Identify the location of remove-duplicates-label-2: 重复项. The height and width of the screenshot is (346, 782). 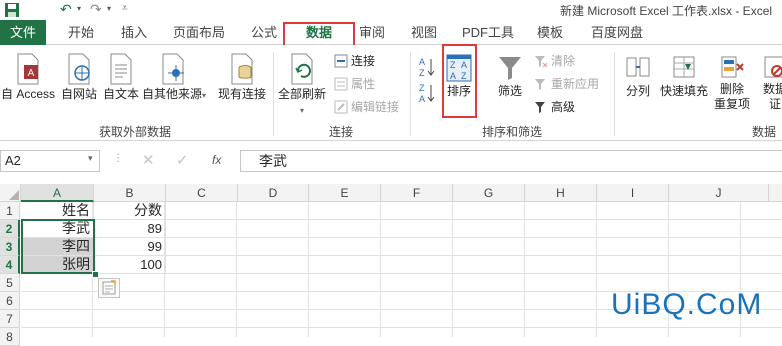
(731, 104).